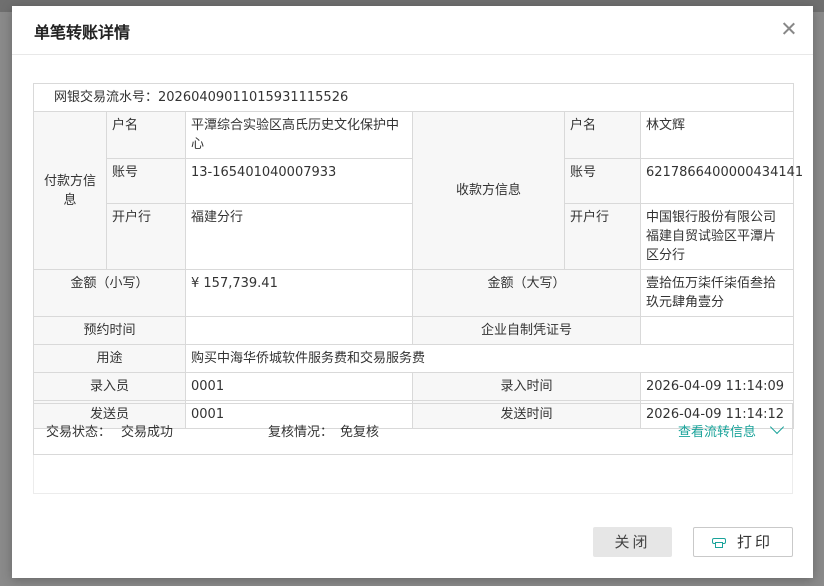  Describe the element at coordinates (82, 32) in the screenshot. I see `dialog-title: 单笔转账详情` at that location.